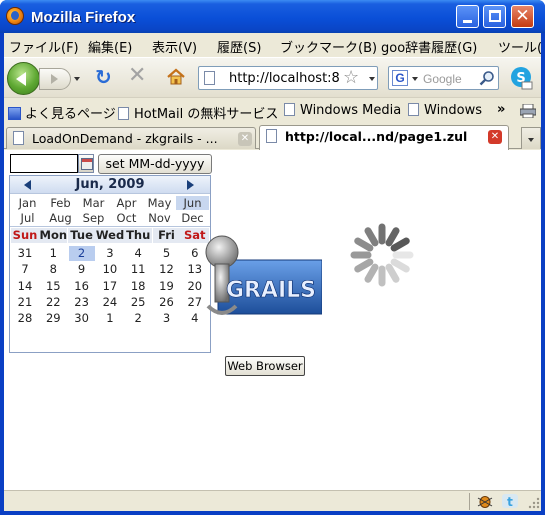  What do you see at coordinates (167, 286) in the screenshot?
I see `calendar-day: 19` at bounding box center [167, 286].